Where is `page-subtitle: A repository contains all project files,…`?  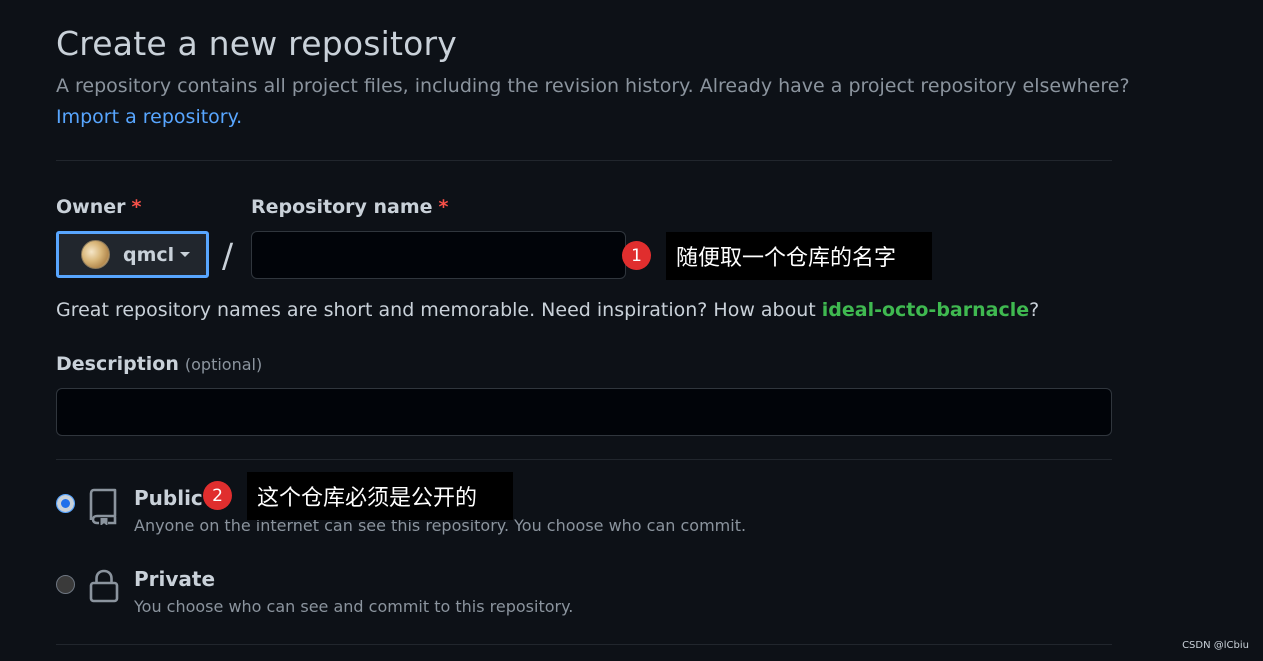
page-subtitle: A repository contains all project files,… is located at coordinates (593, 86).